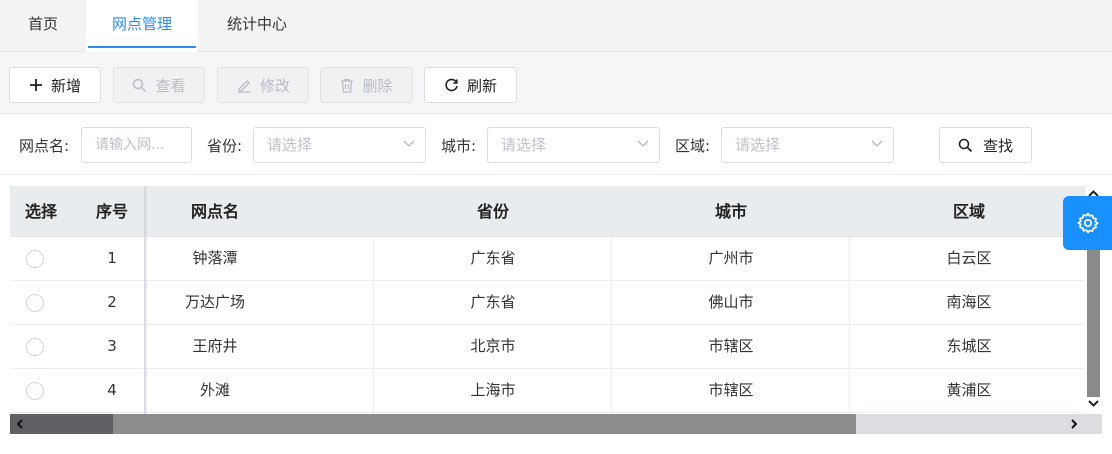 Image resolution: width=1112 pixels, height=454 pixels. I want to click on pencil-icon, so click(243, 86).